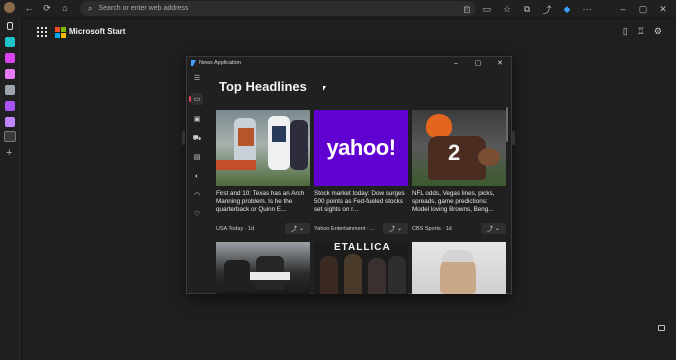  Describe the element at coordinates (42, 32) in the screenshot. I see `app-launcher-icon` at that location.